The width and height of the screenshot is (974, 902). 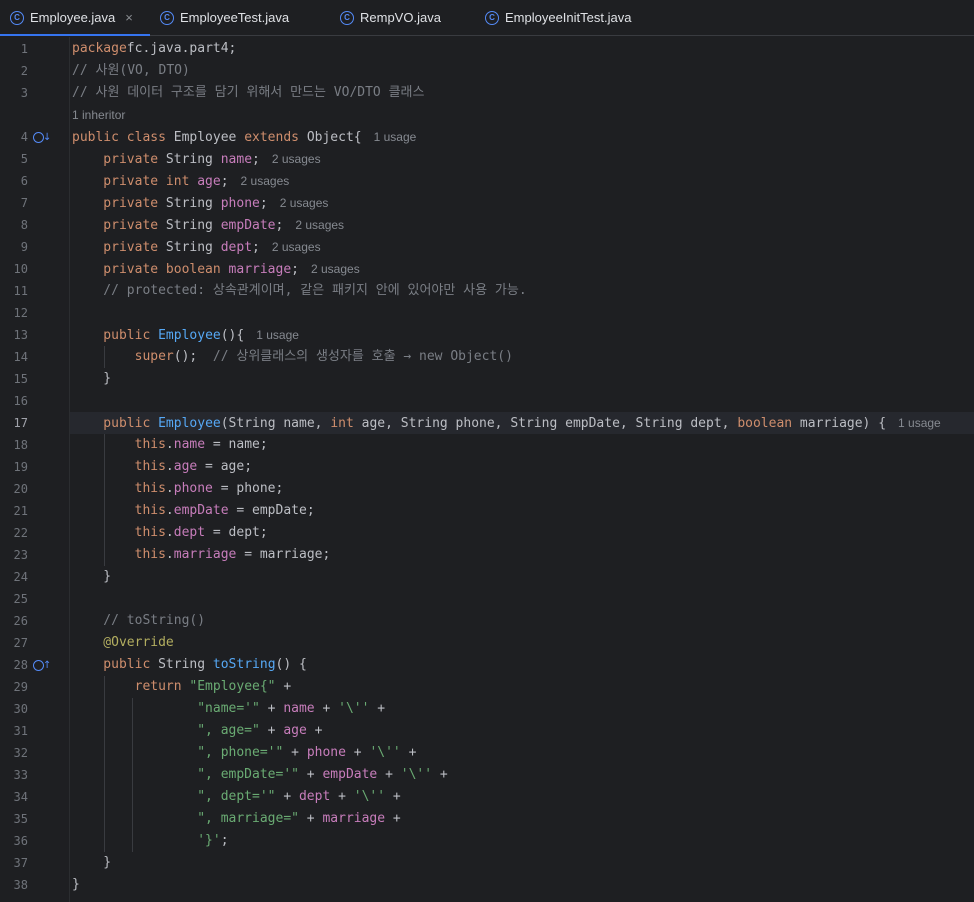 I want to click on code-line: ", marriage=" + marriage +, so click(x=522, y=819).